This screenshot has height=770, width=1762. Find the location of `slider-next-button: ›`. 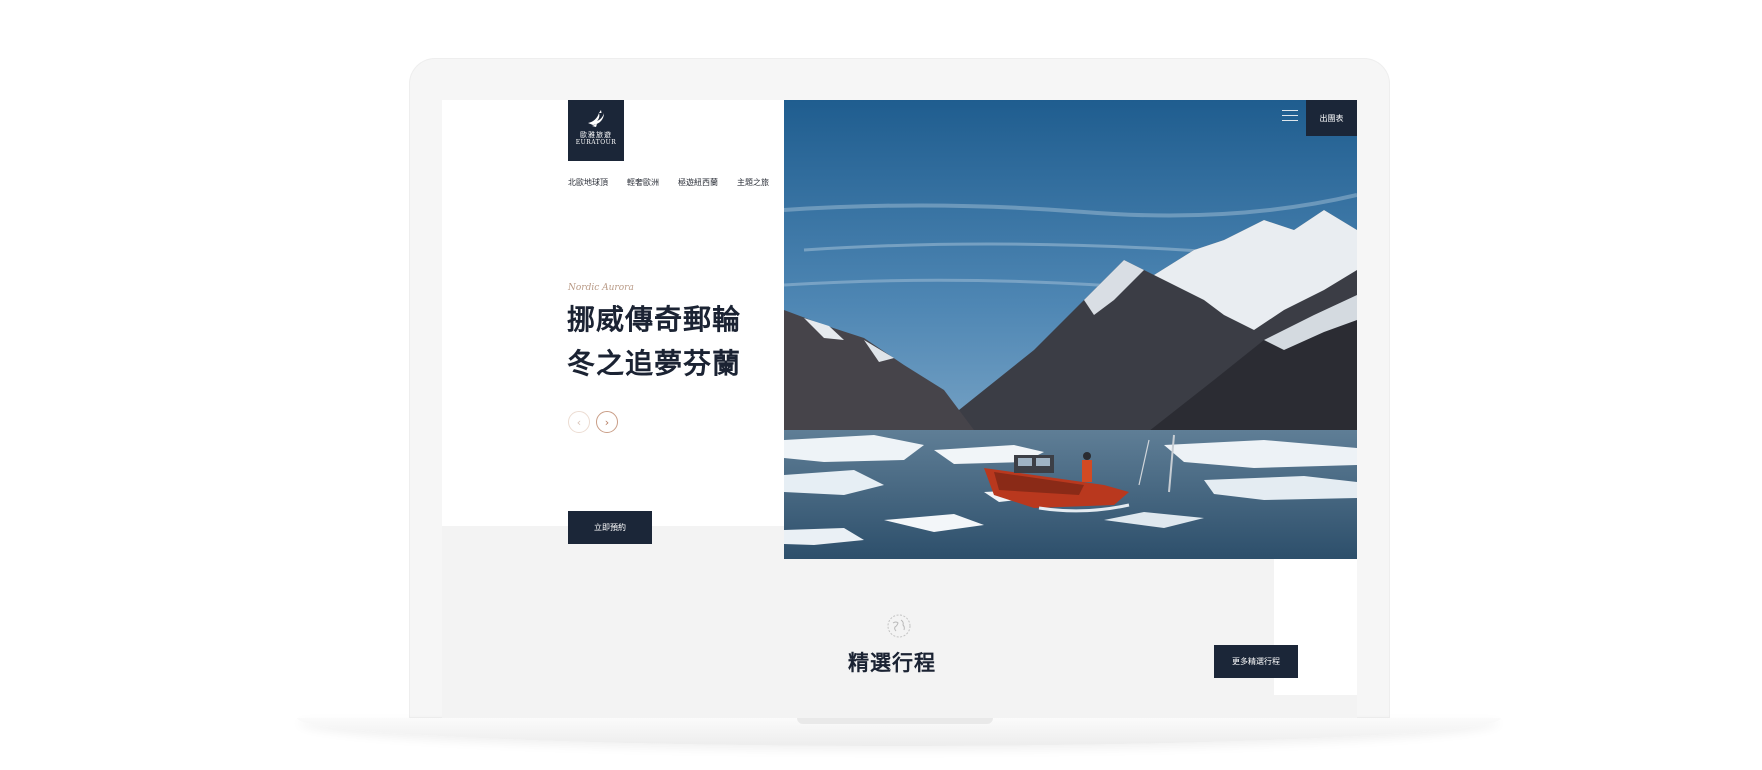

slider-next-button: › is located at coordinates (607, 422).